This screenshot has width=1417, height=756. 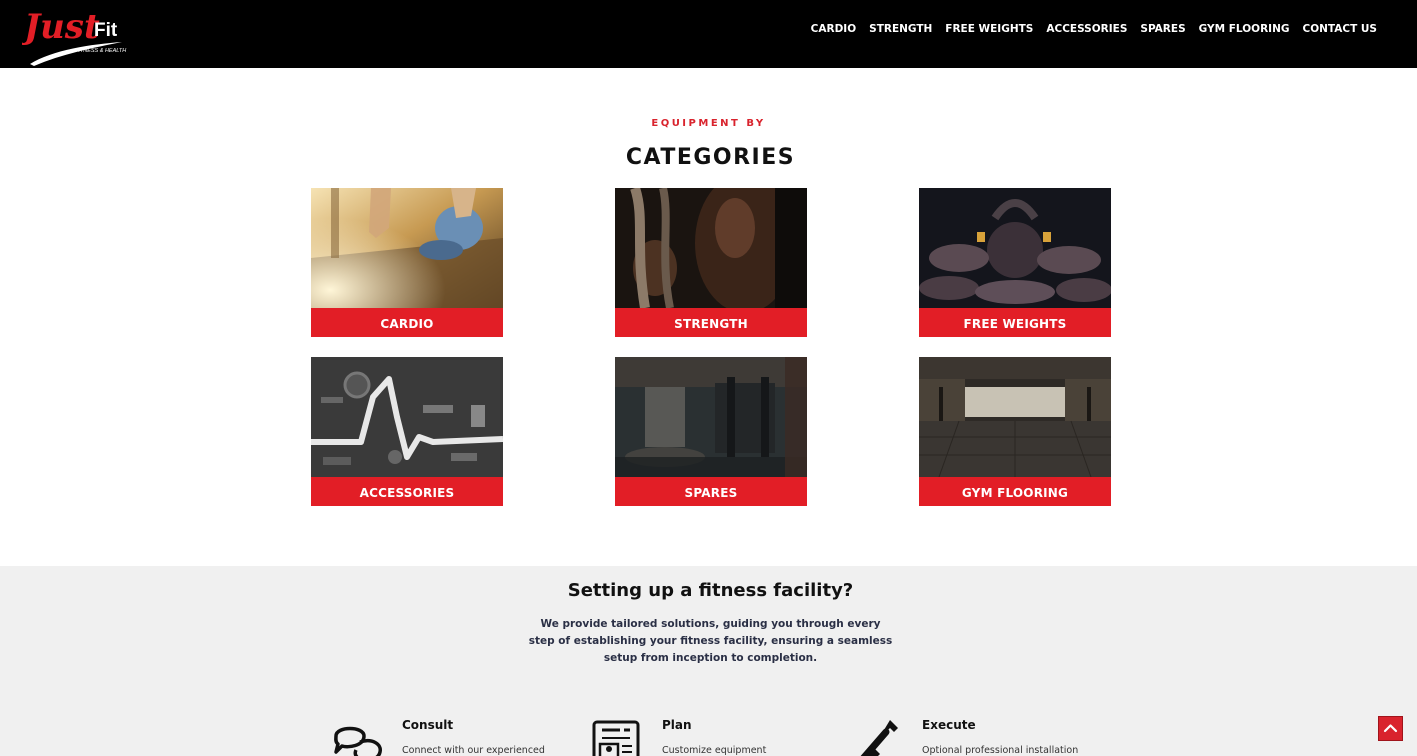 I want to click on svg-text: Just, so click(x=61, y=27).